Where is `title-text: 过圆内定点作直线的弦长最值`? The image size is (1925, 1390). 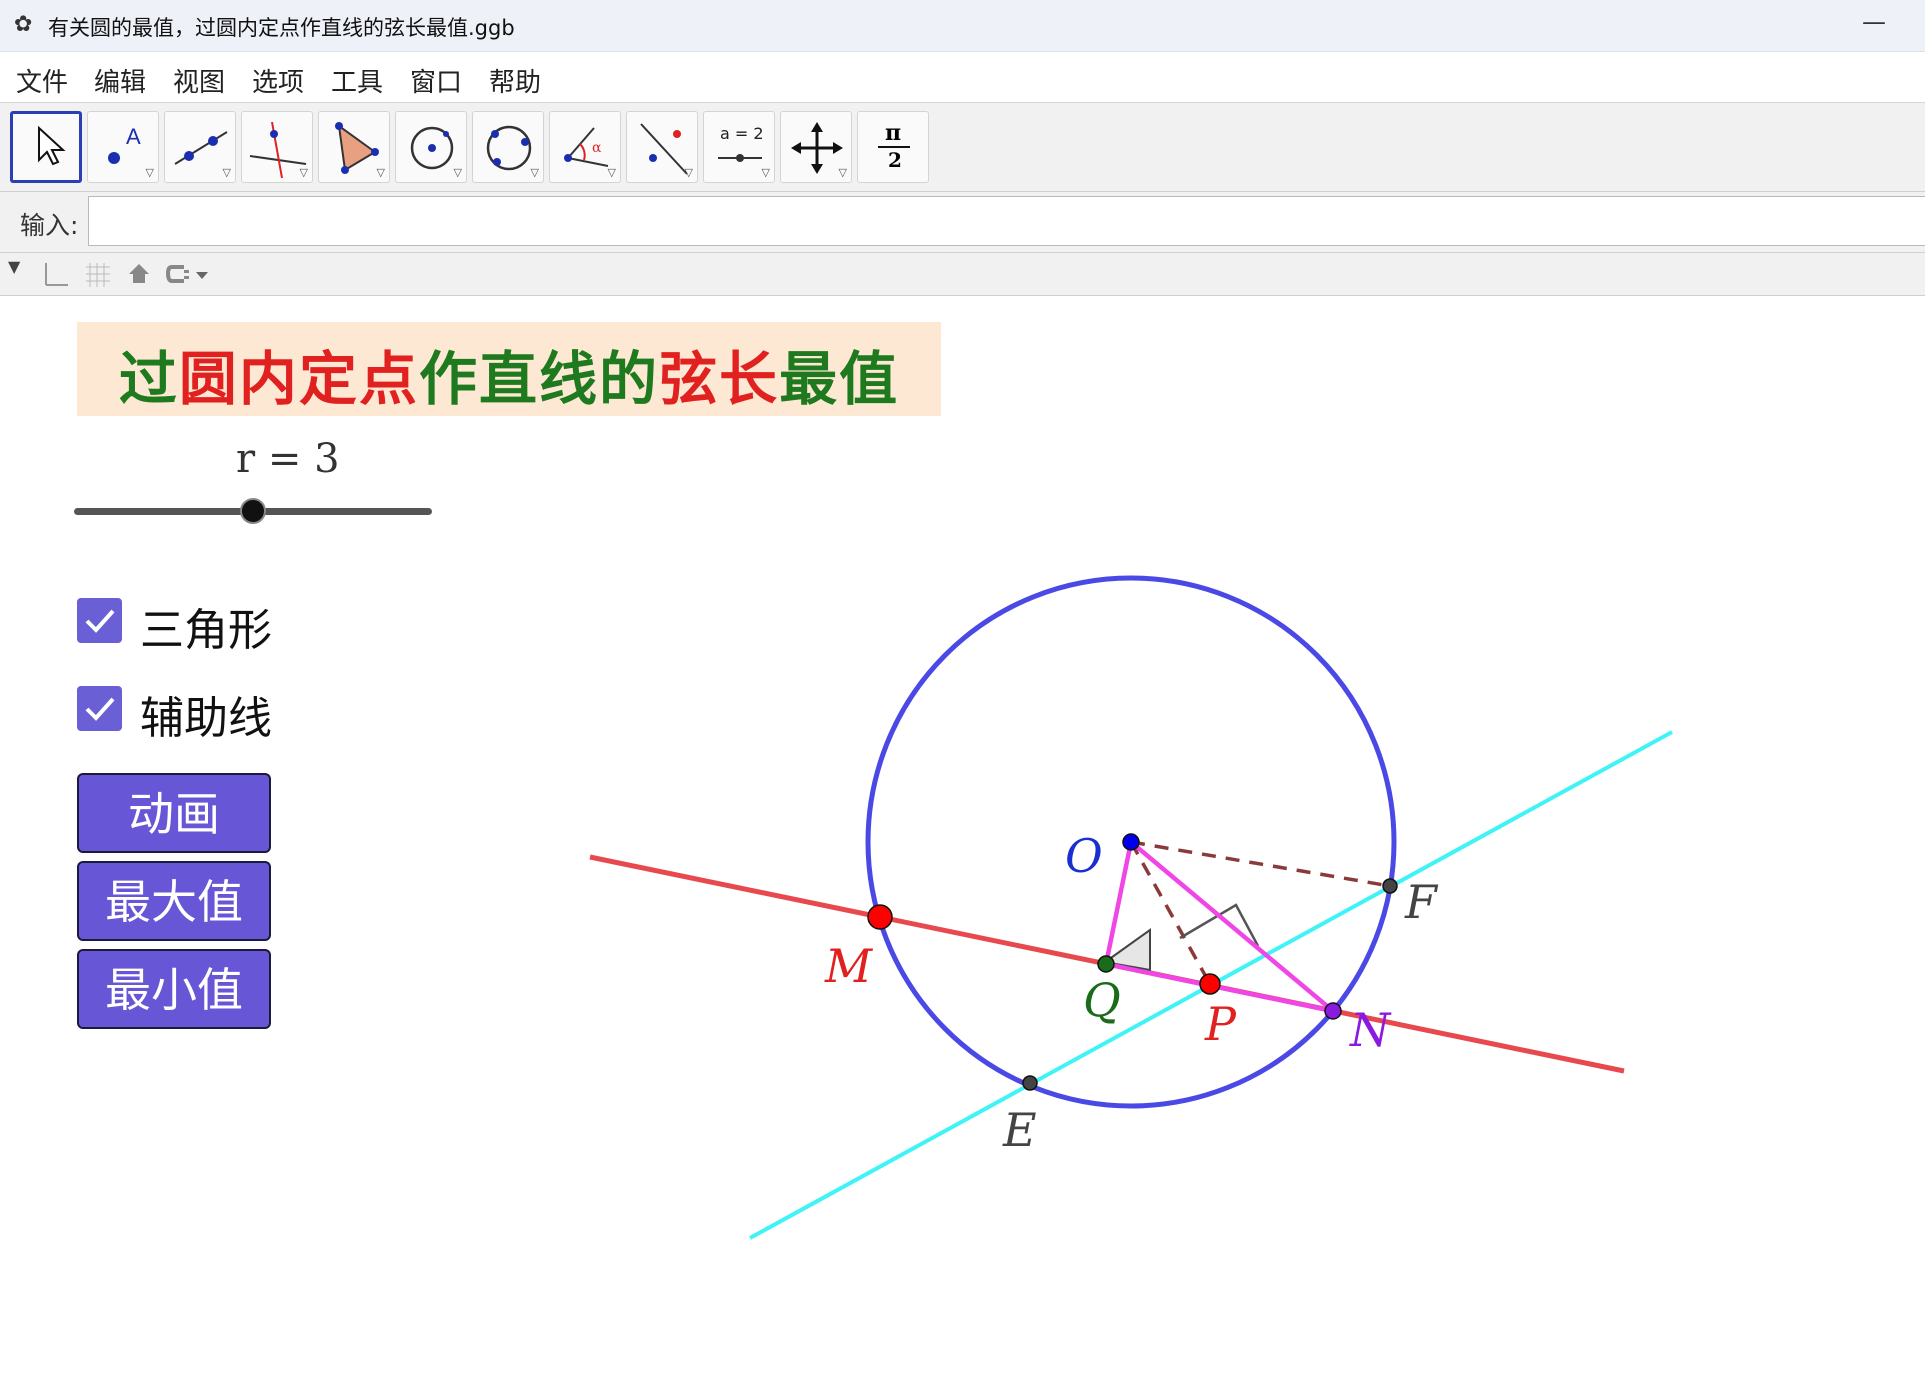
title-text: 过圆内定点作直线的弦长最值 is located at coordinates (509, 374).